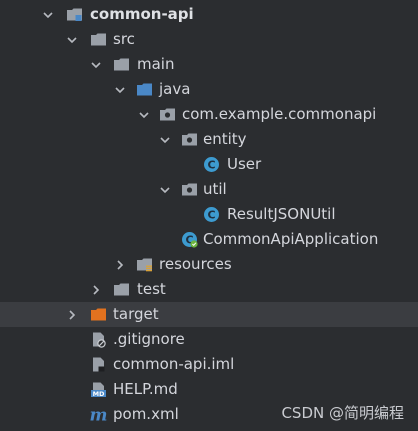 This screenshot has width=418, height=431. Describe the element at coordinates (99, 394) in the screenshot. I see `svg-text: MD` at that location.